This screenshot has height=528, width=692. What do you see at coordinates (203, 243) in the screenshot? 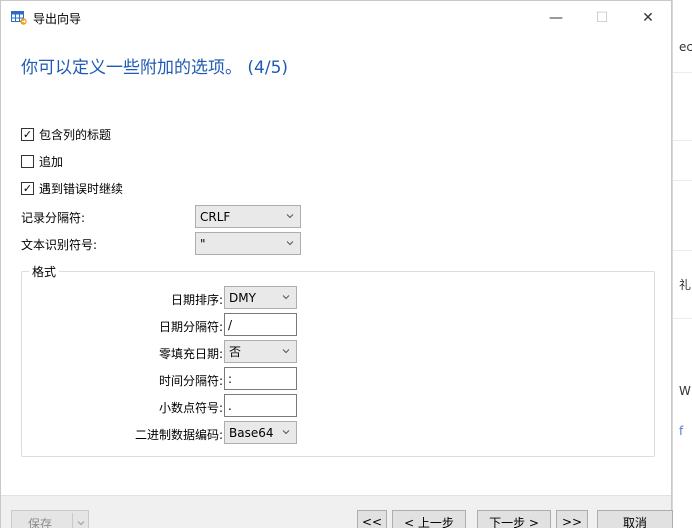
I see `text-qualifier-value: "` at bounding box center [203, 243].